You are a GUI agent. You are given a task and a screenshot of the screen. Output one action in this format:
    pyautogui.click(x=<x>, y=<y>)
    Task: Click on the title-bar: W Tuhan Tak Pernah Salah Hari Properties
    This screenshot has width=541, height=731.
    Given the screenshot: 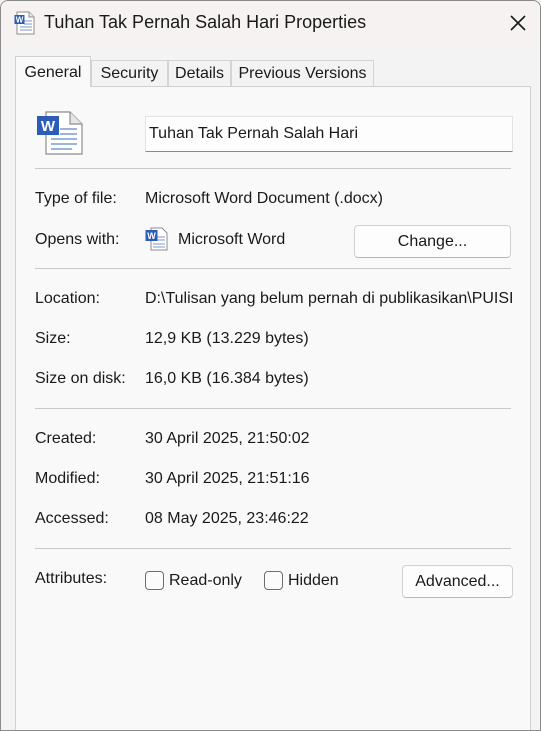 What is the action you would take?
    pyautogui.click(x=270, y=23)
    